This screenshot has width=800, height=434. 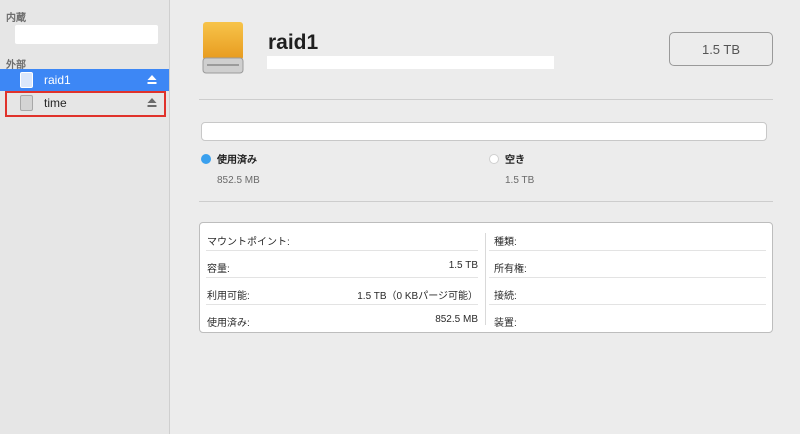 I want to click on info-key: 装置:, so click(x=505, y=323).